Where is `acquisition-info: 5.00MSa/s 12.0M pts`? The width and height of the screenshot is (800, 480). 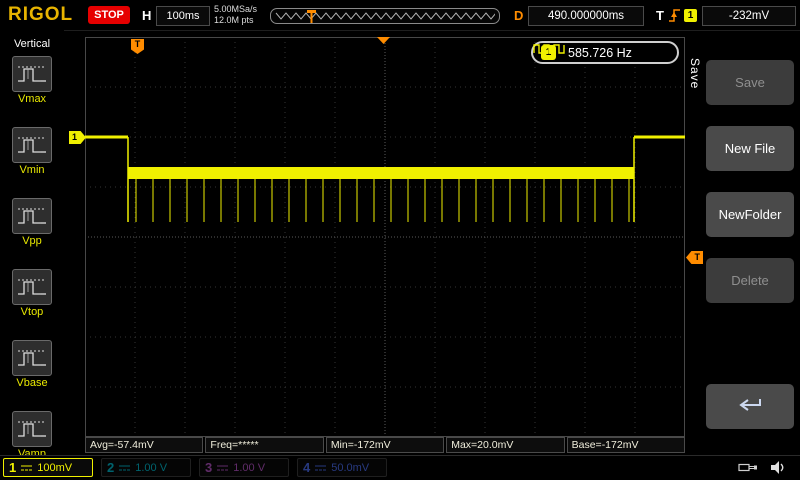 acquisition-info: 5.00MSa/s 12.0M pts is located at coordinates (235, 15).